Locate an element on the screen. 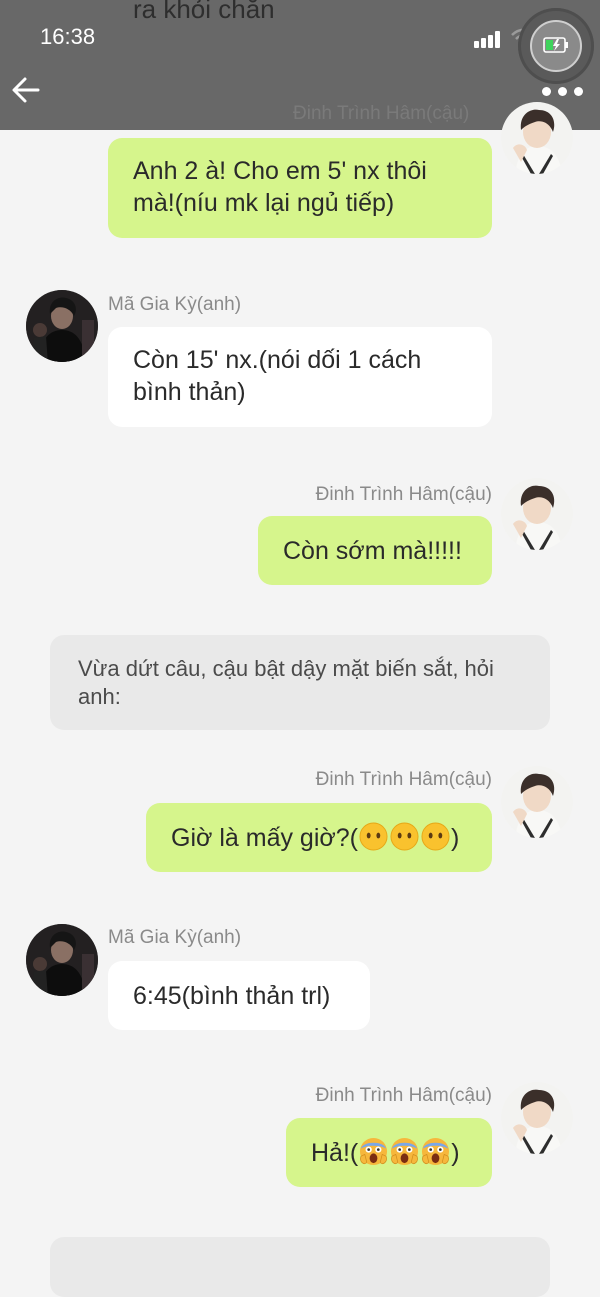 The height and width of the screenshot is (1297, 600). outgoing-message: Còn sớm mà!!!!! is located at coordinates (375, 550).